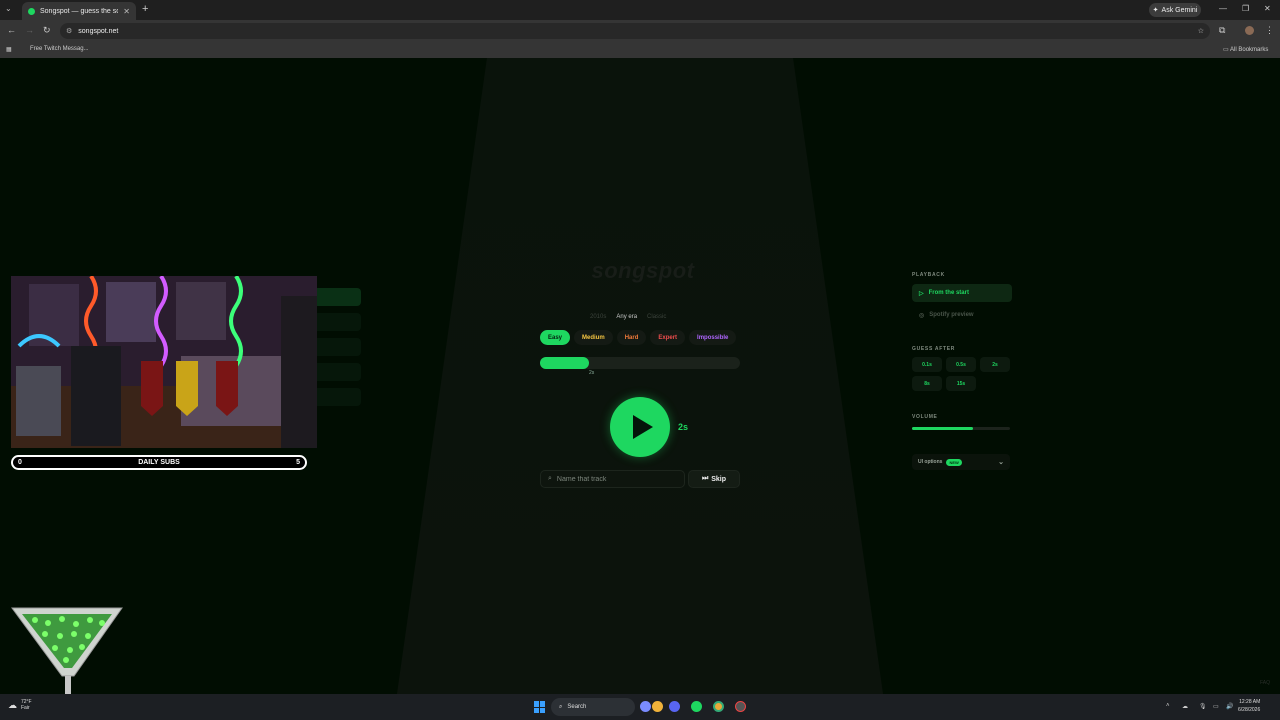  What do you see at coordinates (1265, 683) in the screenshot?
I see `faq-link: FAQ` at bounding box center [1265, 683].